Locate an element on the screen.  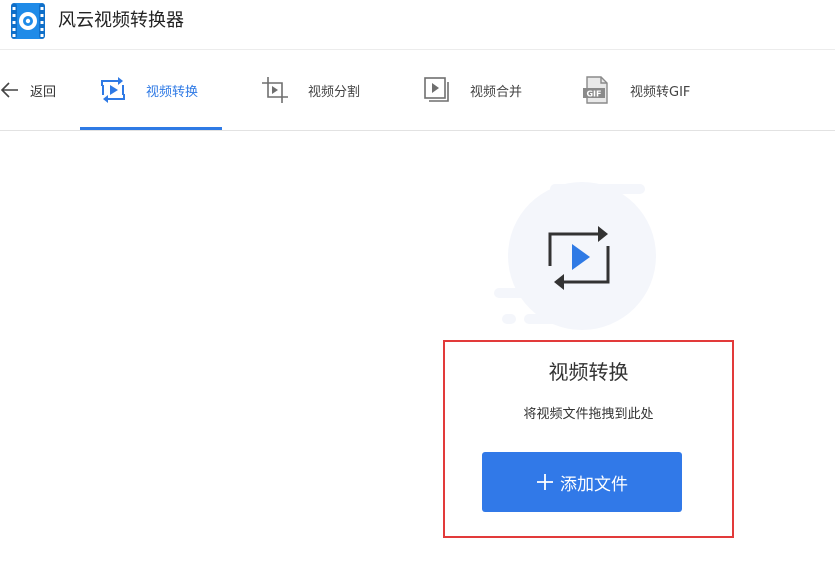
plus-icon is located at coordinates (545, 482).